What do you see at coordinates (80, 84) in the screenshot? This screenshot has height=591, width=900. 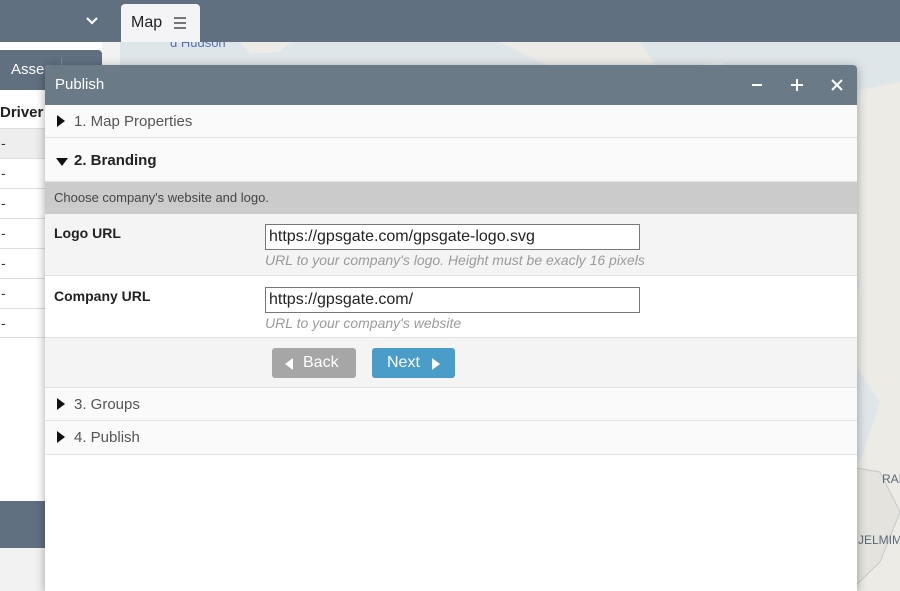 I see `dialog-title: Publish` at bounding box center [80, 84].